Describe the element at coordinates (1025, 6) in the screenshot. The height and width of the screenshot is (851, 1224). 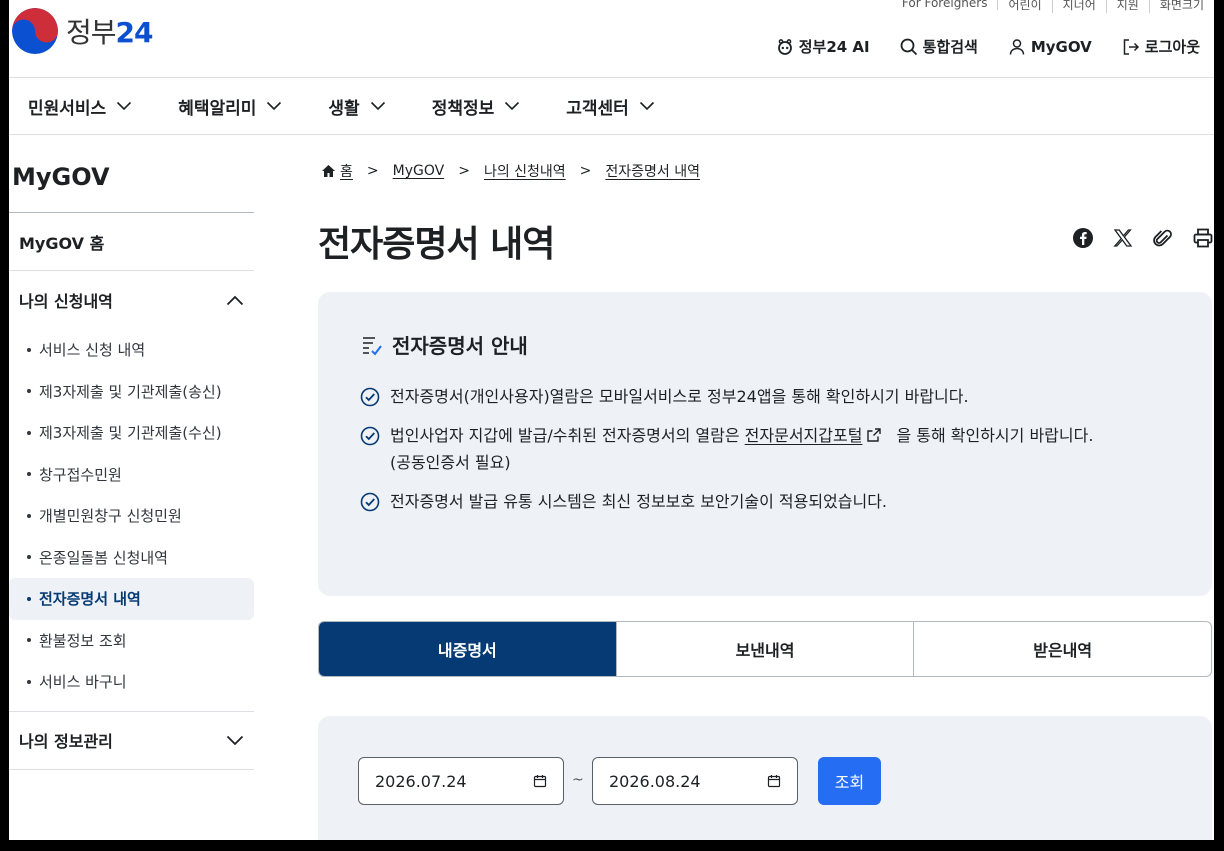
I see `util-kids: 어린이` at that location.